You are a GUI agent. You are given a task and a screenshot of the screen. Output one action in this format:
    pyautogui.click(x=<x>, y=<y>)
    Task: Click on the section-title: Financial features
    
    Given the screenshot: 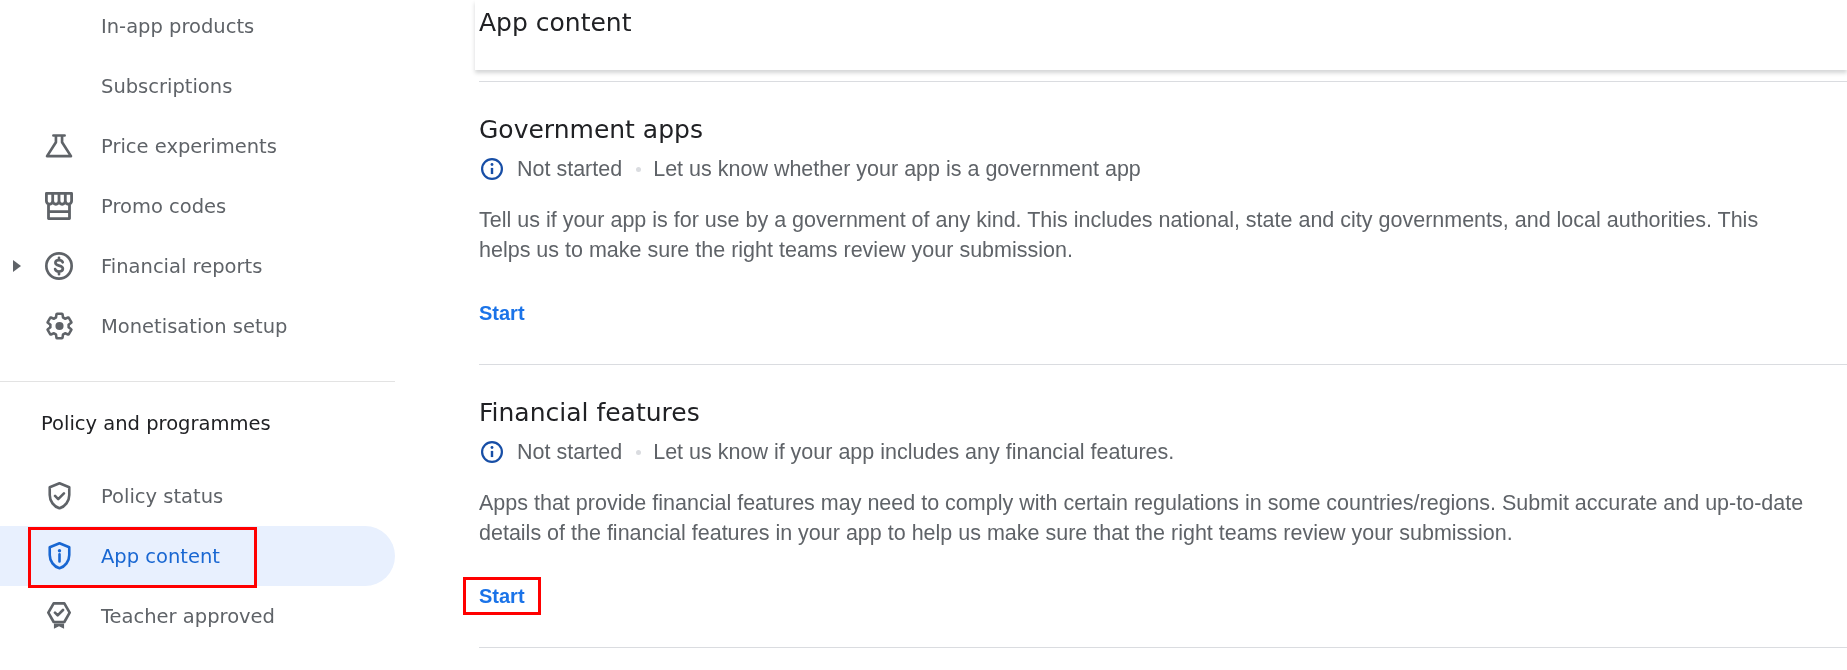 What is the action you would take?
    pyautogui.click(x=589, y=413)
    